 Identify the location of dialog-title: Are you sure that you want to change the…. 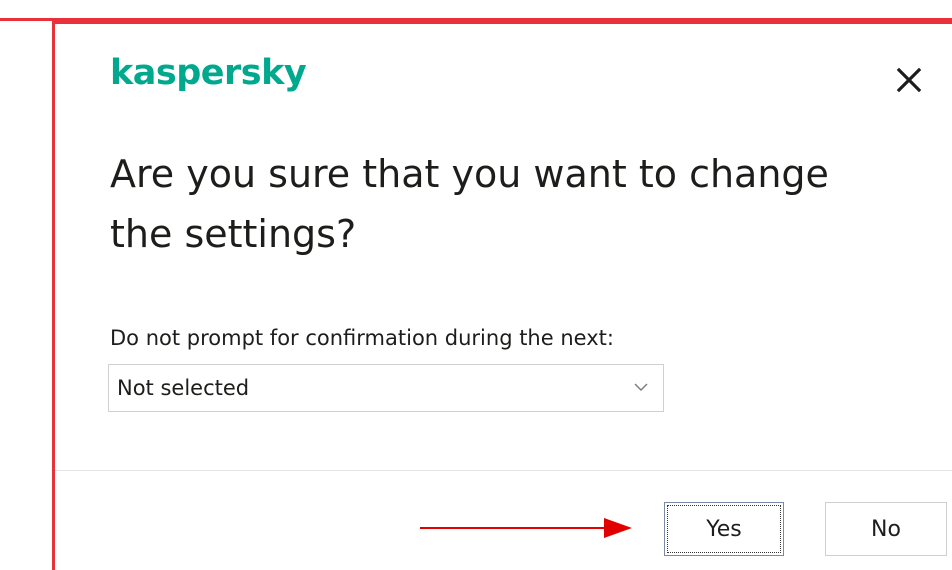
(469, 204).